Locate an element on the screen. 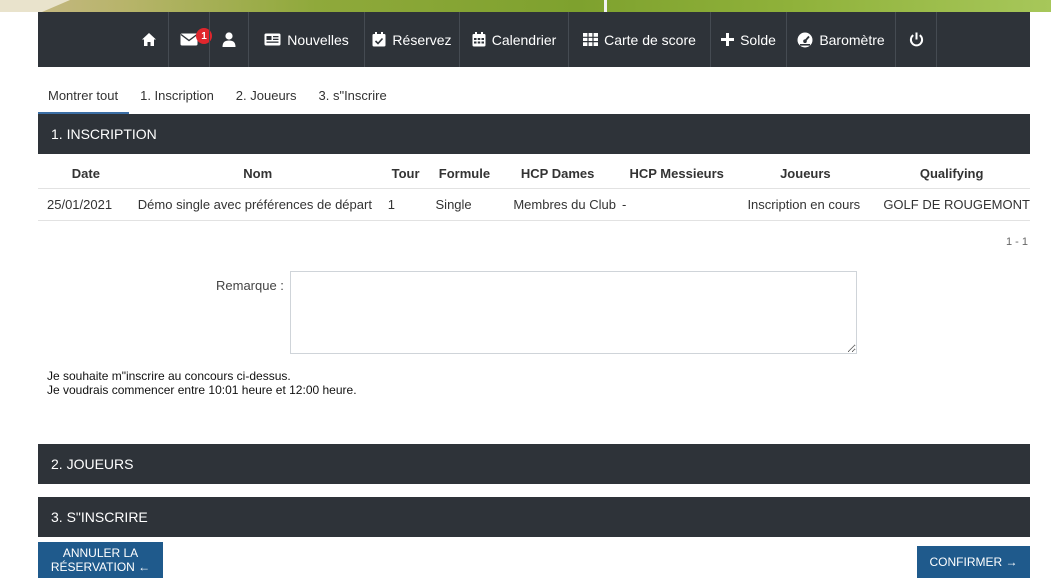 The height and width of the screenshot is (578, 1051). cancel-button-line2: RÉSERVATION ← is located at coordinates (100, 567).